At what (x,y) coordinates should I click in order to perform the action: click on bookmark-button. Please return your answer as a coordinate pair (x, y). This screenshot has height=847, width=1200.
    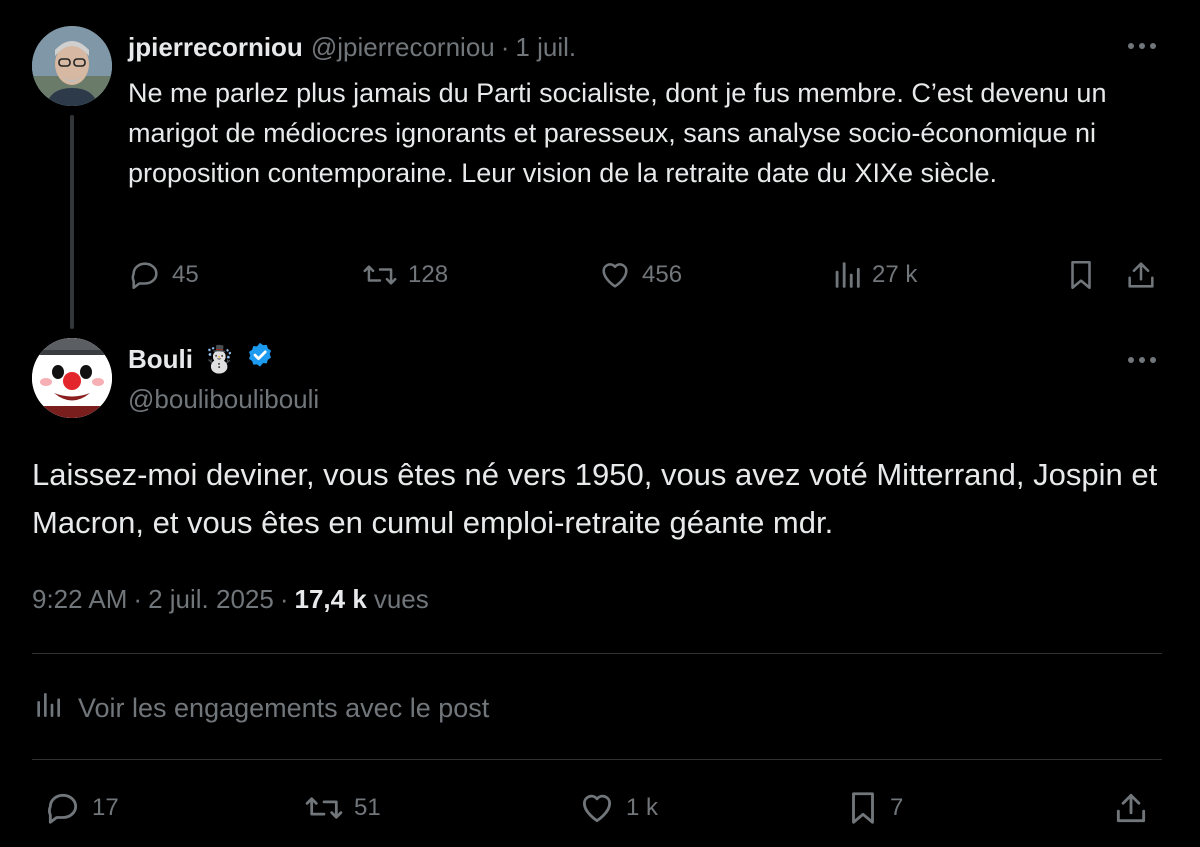
    Looking at the image, I should click on (1081, 275).